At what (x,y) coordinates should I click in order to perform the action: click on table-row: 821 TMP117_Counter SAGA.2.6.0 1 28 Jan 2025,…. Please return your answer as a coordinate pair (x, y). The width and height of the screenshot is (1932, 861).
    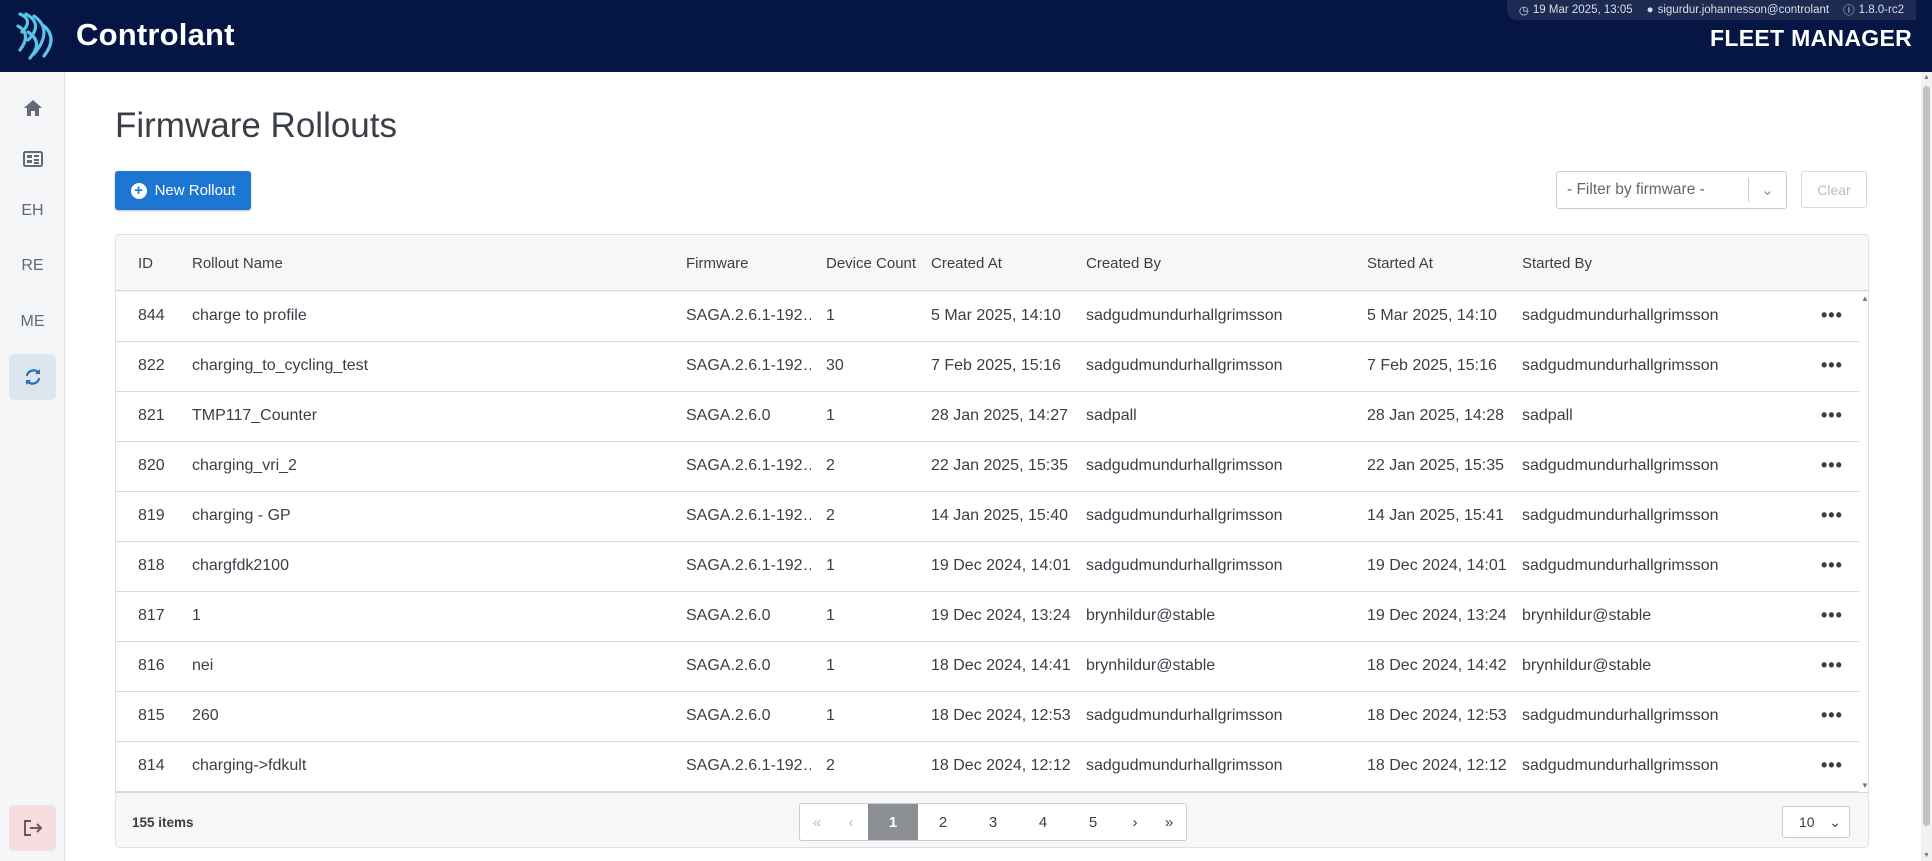
    Looking at the image, I should click on (987, 417).